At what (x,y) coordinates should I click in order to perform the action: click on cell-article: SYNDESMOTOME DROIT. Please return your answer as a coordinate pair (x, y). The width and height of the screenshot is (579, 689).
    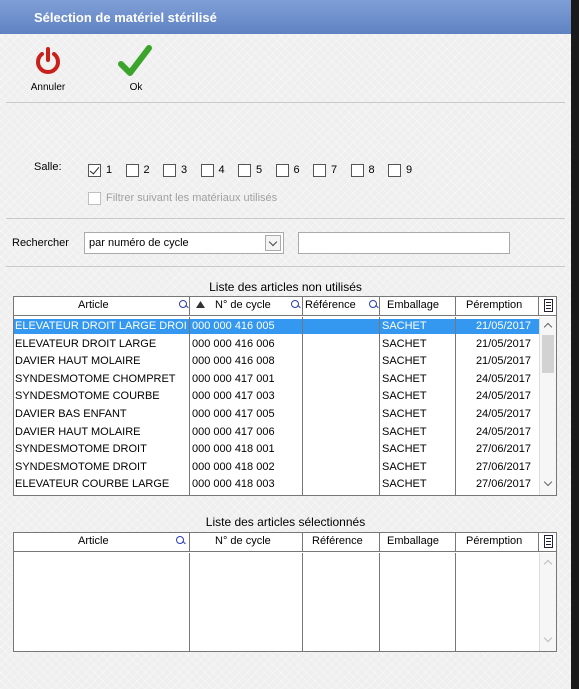
    Looking at the image, I should click on (81, 449).